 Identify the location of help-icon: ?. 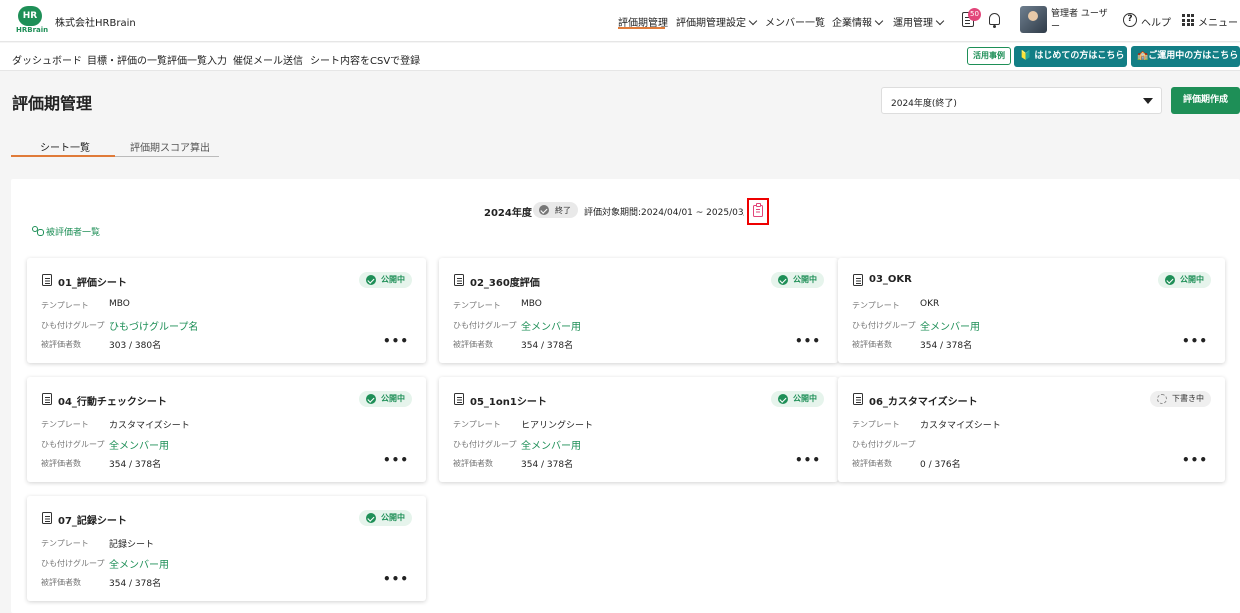
(1130, 20).